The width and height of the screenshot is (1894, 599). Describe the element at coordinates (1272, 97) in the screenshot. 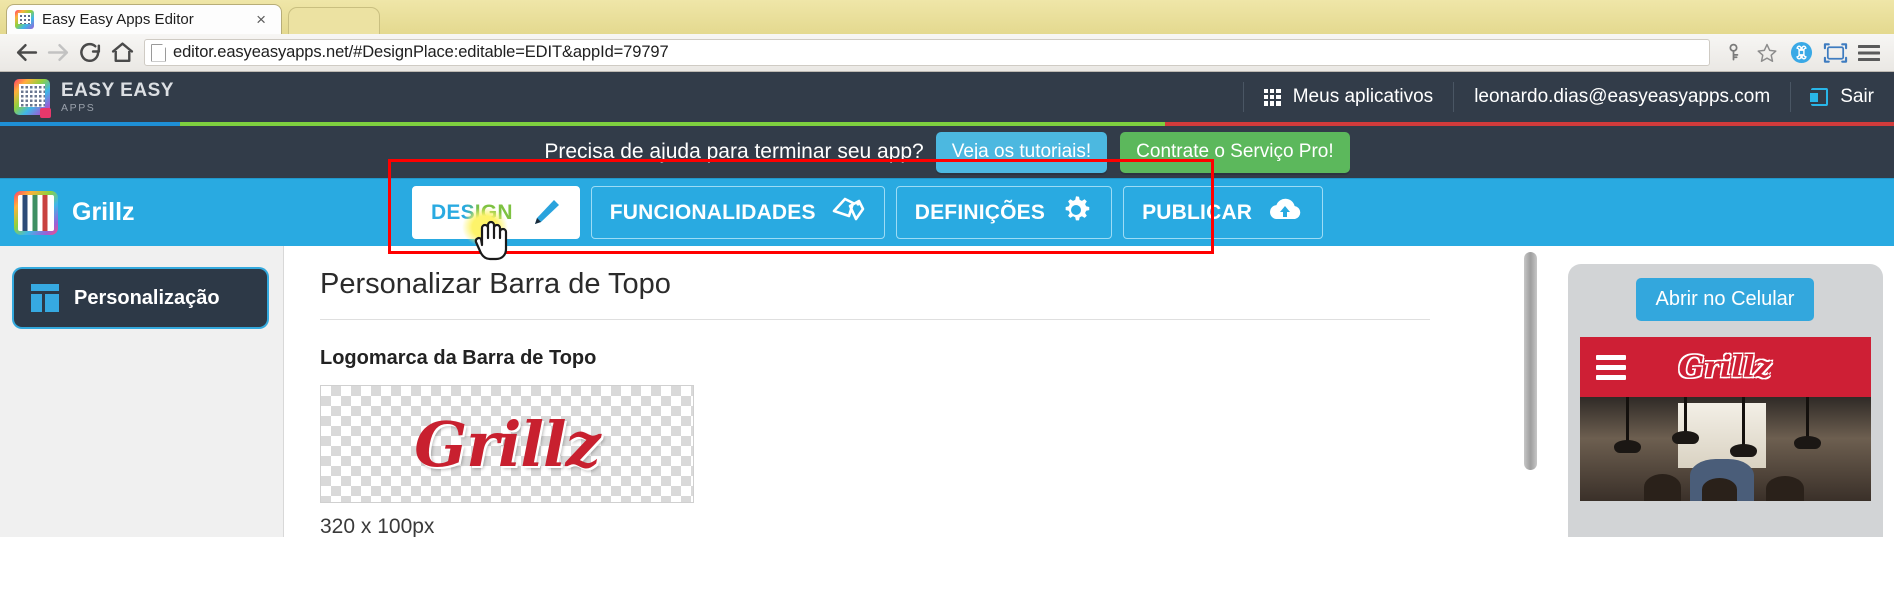

I see `grid-icon` at that location.